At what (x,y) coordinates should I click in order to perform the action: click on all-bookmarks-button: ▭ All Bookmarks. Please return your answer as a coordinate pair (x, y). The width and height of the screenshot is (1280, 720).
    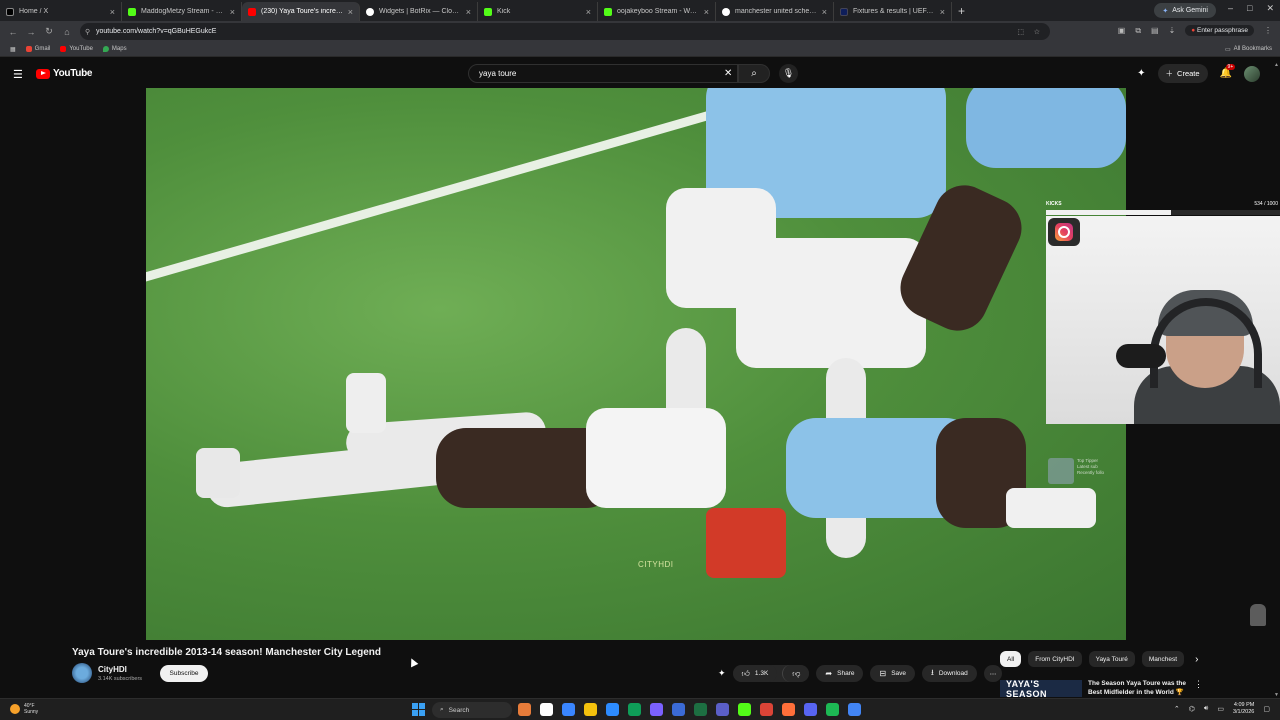
    Looking at the image, I should click on (1248, 49).